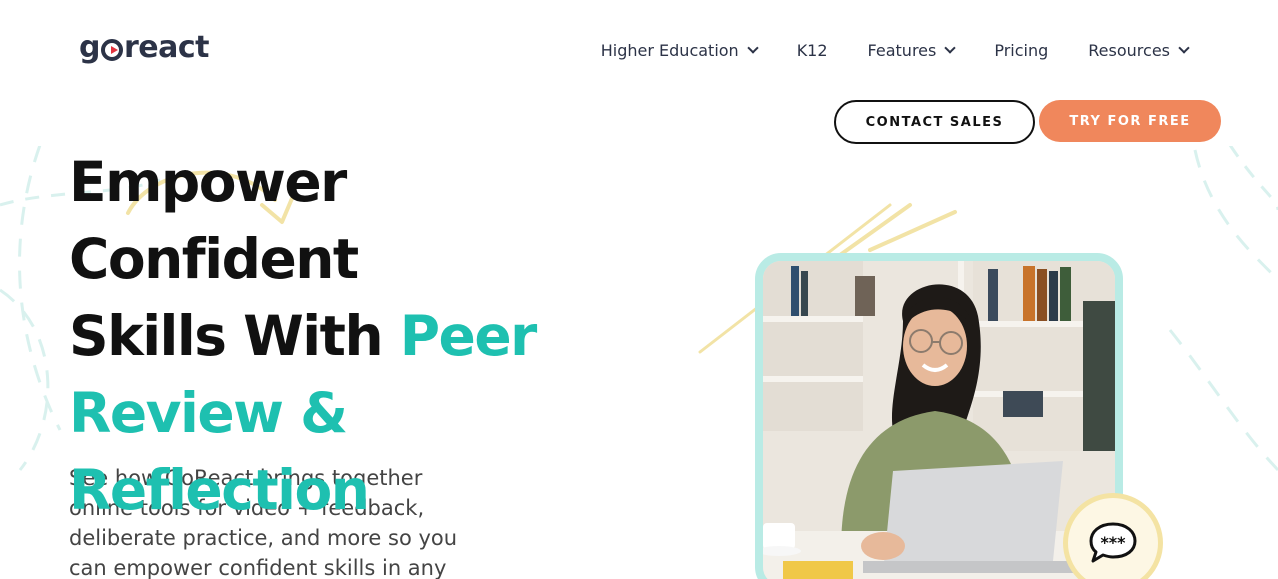 The height and width of the screenshot is (579, 1278). I want to click on hero-title-line-3: Skills With Peer, so click(303, 336).